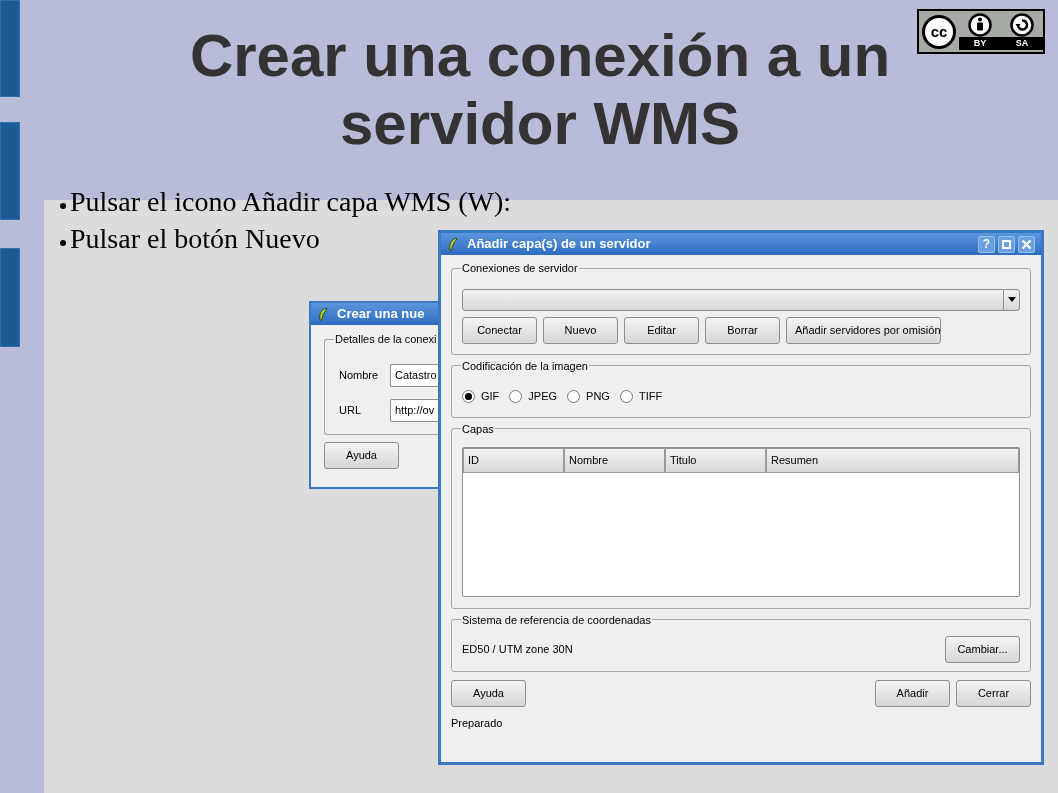  What do you see at coordinates (939, 31) in the screenshot?
I see `cc-logo: cc` at bounding box center [939, 31].